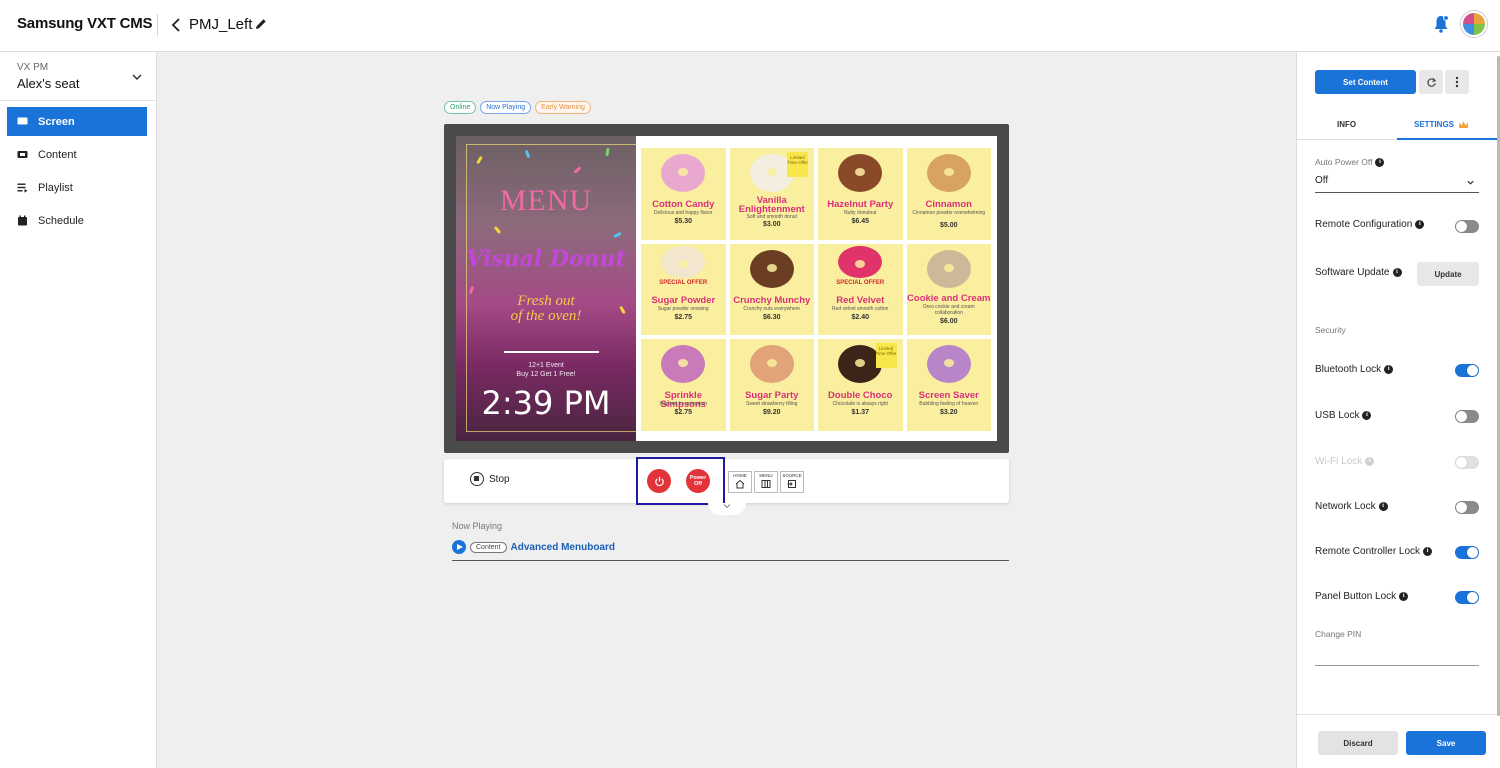 The image size is (1500, 768). I want to click on tab-settings: SETTINGS, so click(1441, 124).